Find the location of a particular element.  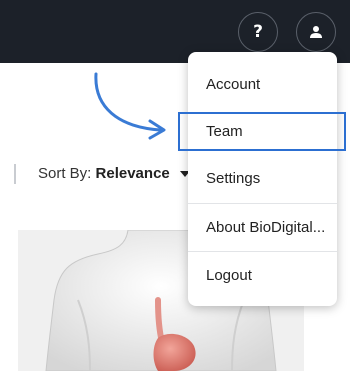

question-mark-icon: ? is located at coordinates (258, 32).